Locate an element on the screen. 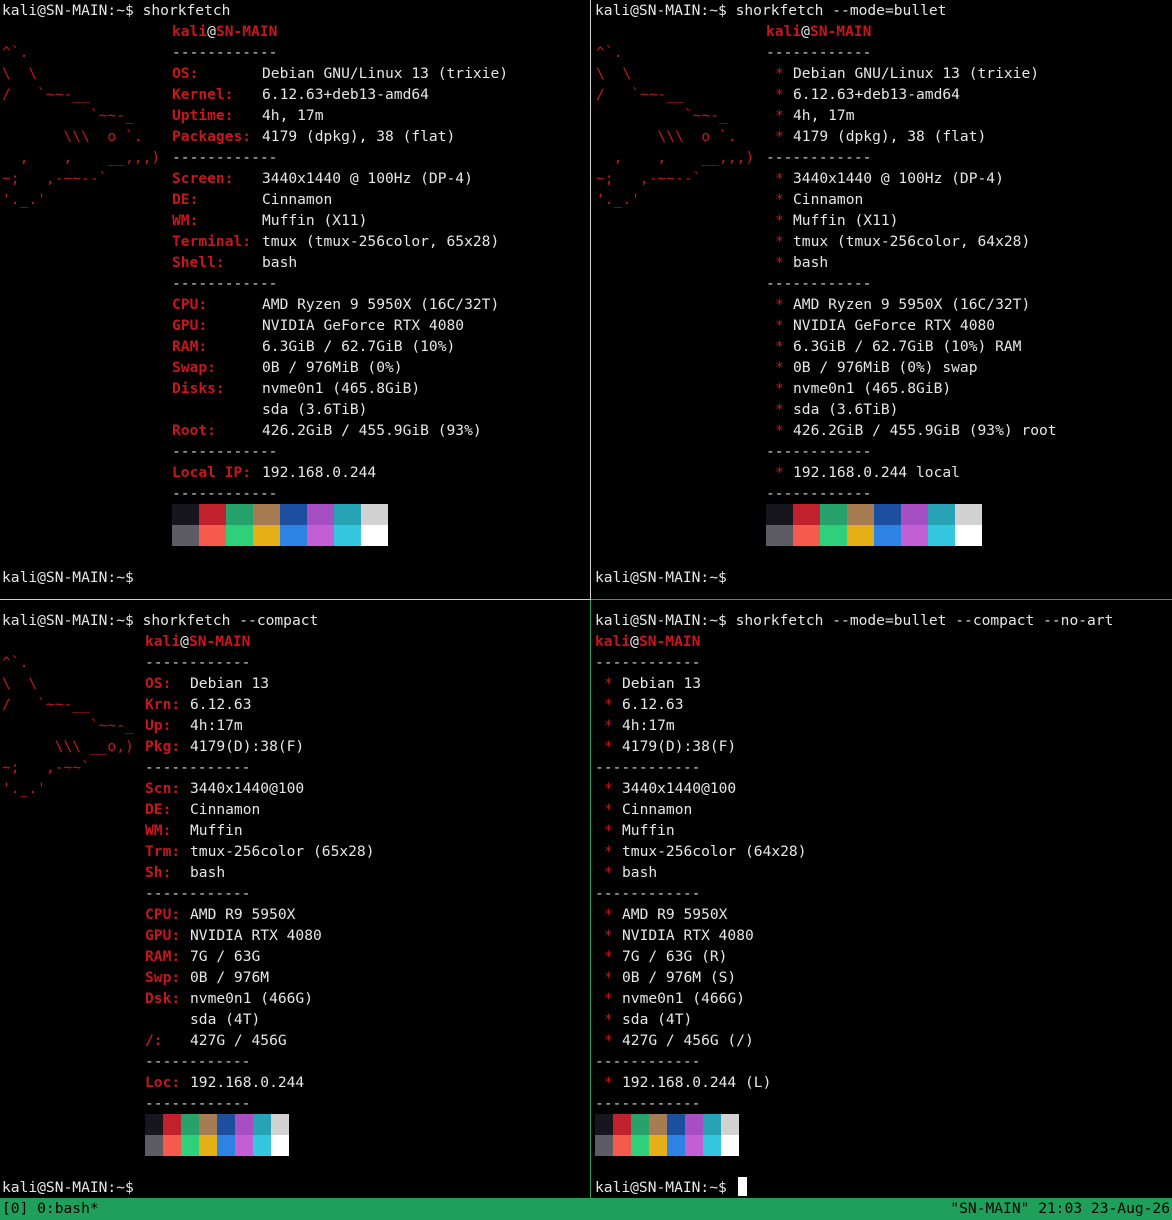 This screenshot has height=1220, width=1172. host-name: SN-MAIN is located at coordinates (669, 641).